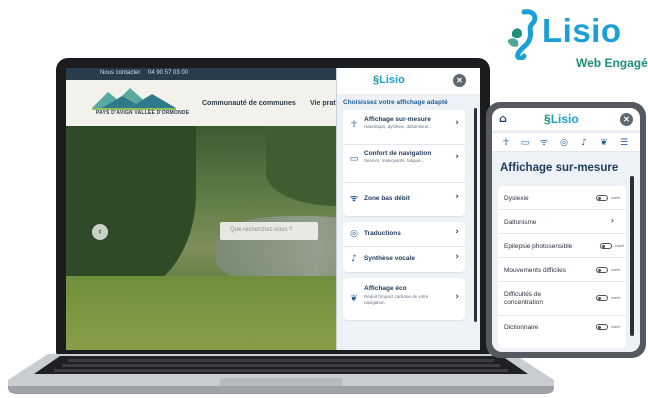  I want to click on panel-card-audio: ◎ Traductions › ♪ Synthèse vocale ›, so click(404, 247).